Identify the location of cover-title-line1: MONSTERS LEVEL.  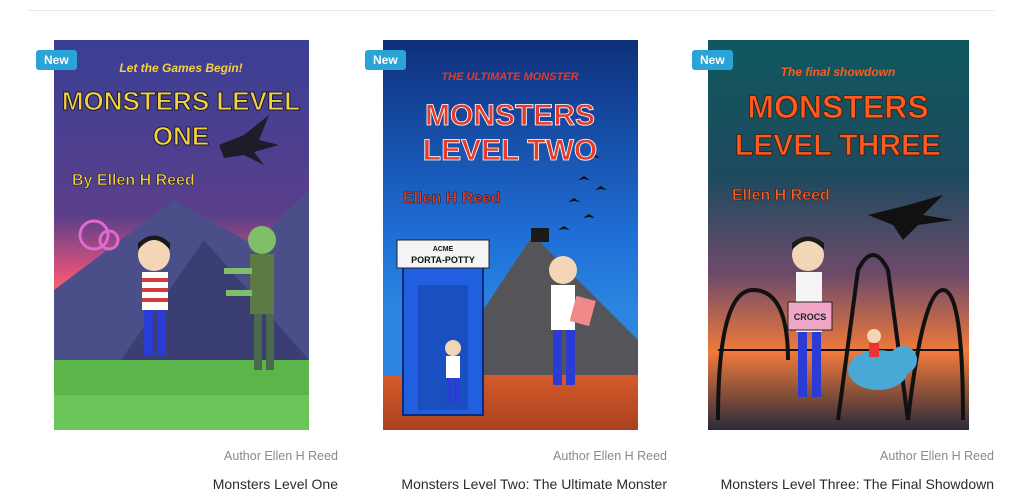
(181, 101).